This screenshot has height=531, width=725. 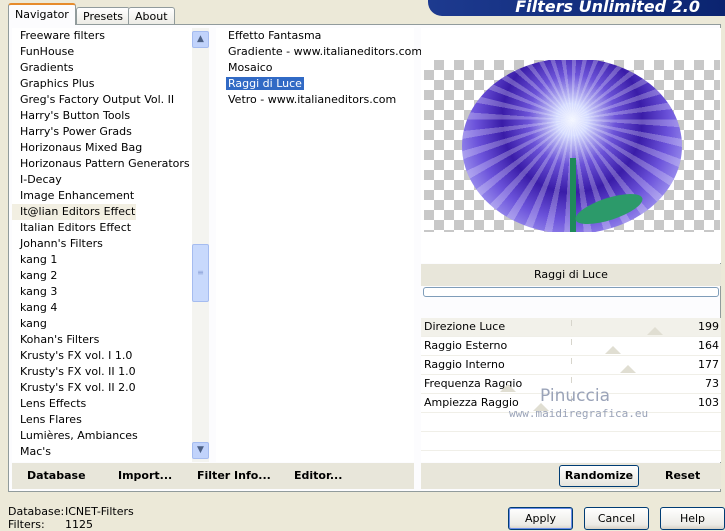 I want to click on preview-image, so click(x=572, y=146).